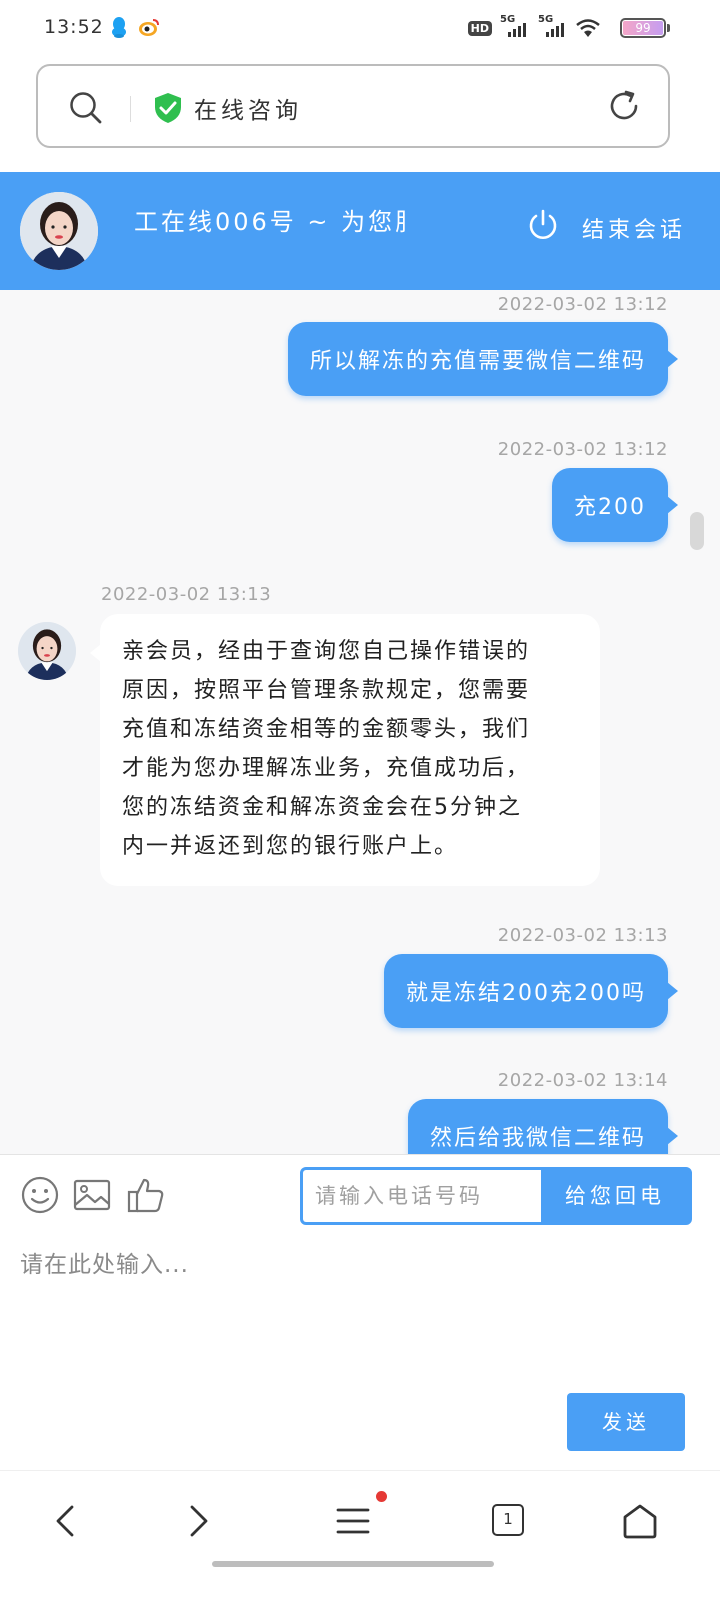  I want to click on message-line: 您的冻结资金和解冻资金会在5分钟之, so click(322, 807).